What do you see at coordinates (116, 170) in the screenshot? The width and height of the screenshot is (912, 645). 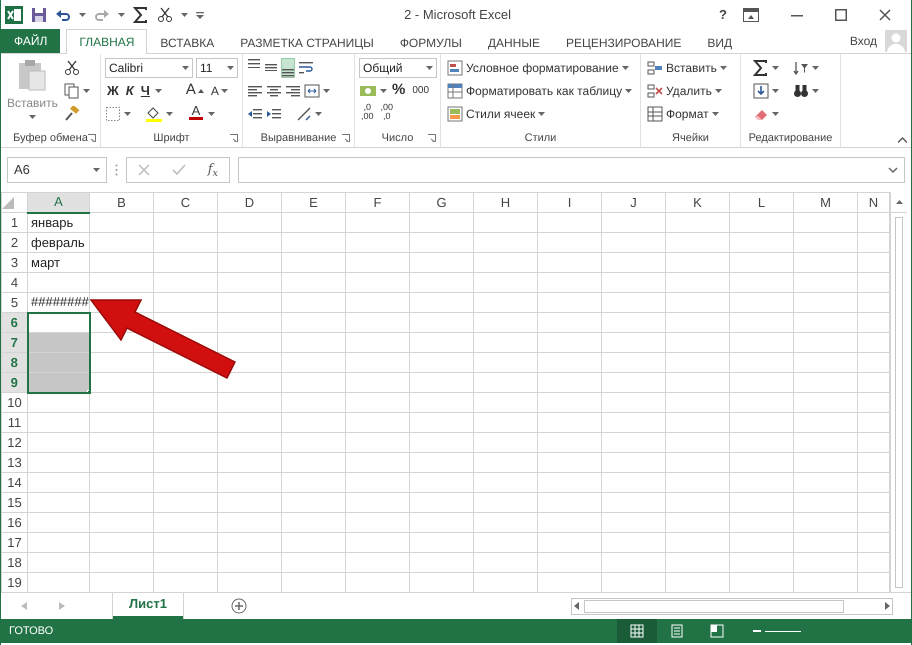 I see `grip-icon` at bounding box center [116, 170].